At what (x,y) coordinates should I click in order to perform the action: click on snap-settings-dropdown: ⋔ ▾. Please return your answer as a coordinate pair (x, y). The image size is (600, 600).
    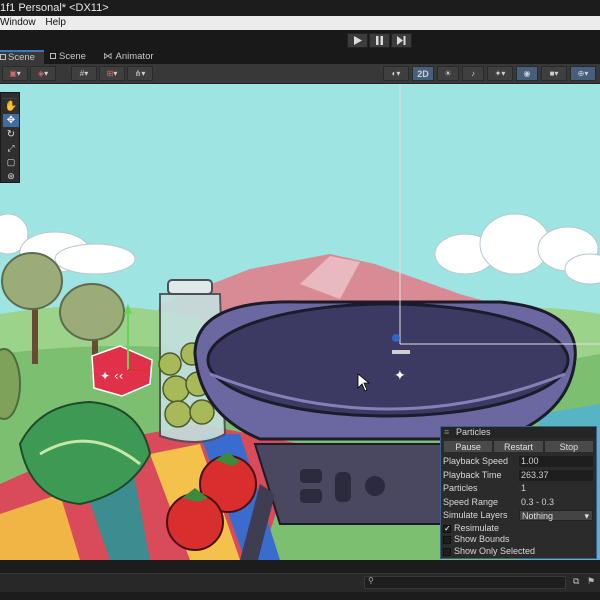
    Looking at the image, I should click on (140, 73).